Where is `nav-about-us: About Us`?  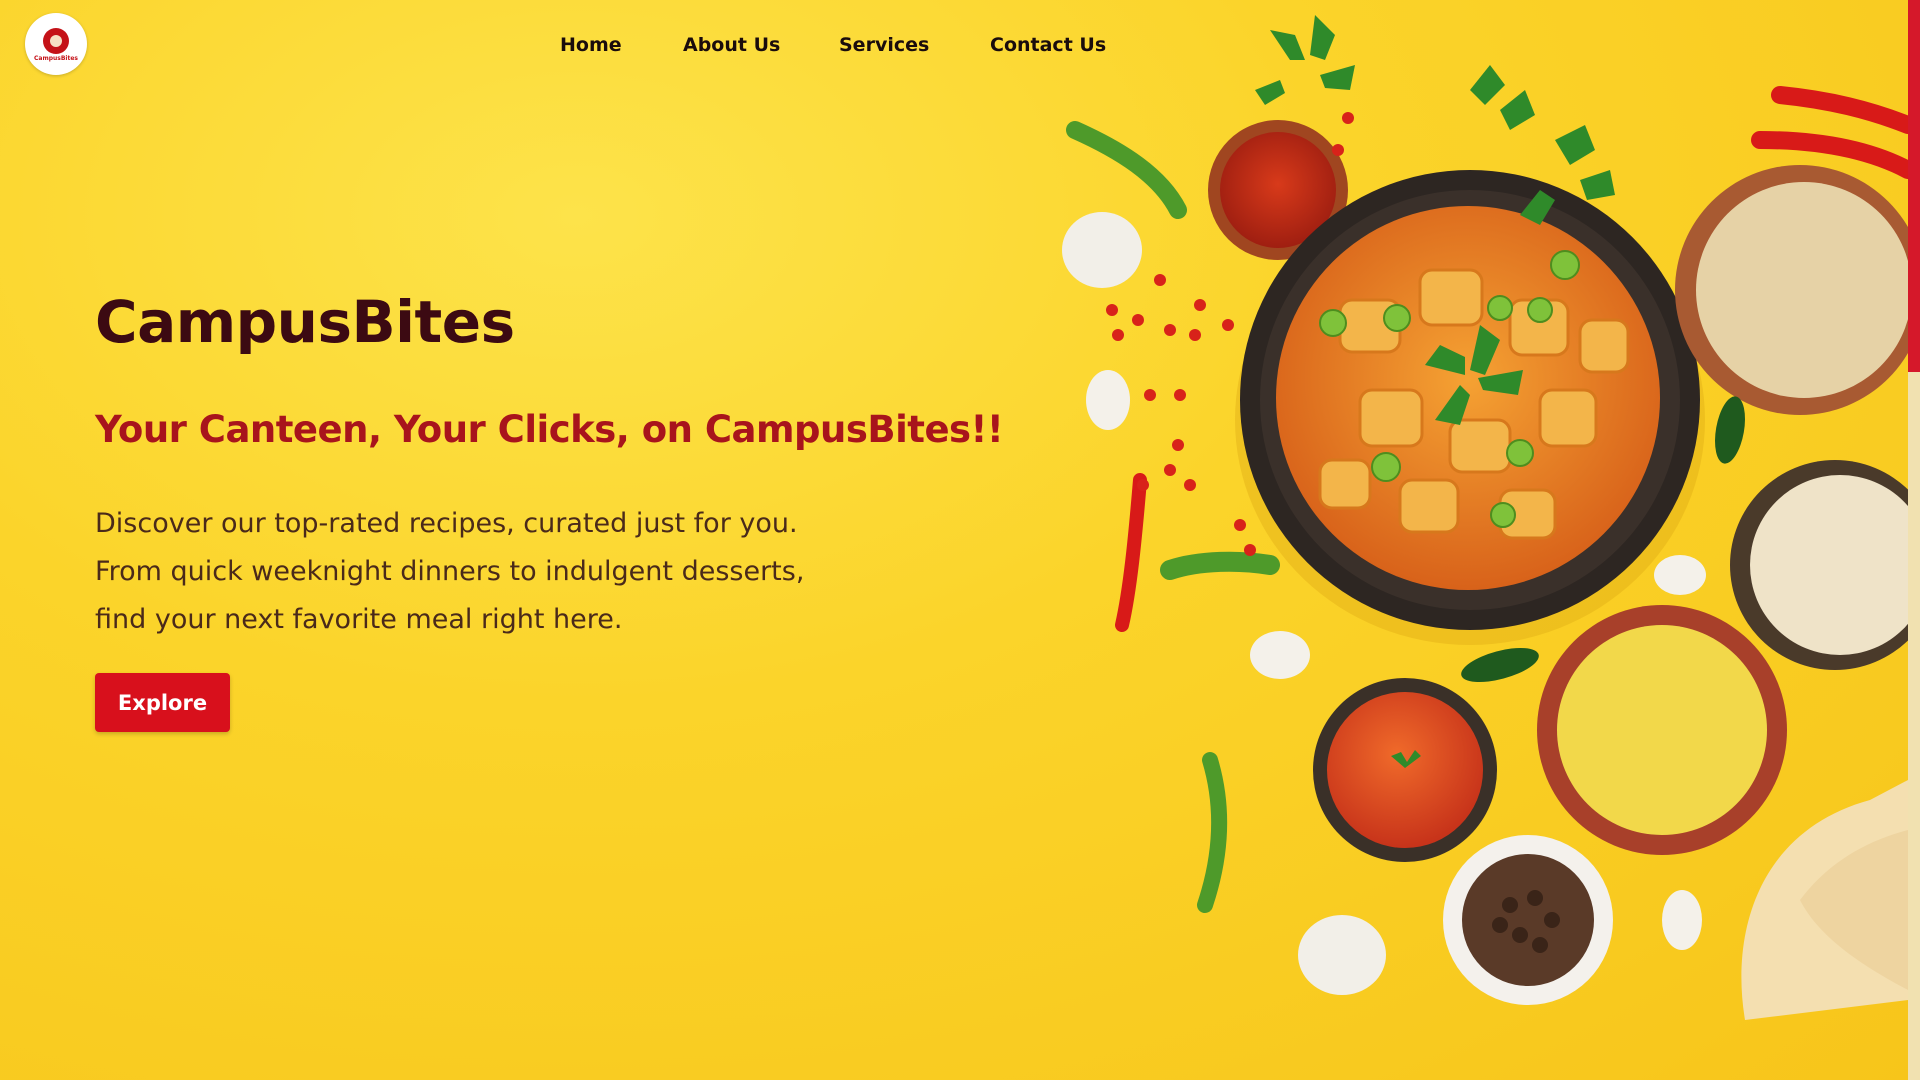 nav-about-us: About Us is located at coordinates (731, 45).